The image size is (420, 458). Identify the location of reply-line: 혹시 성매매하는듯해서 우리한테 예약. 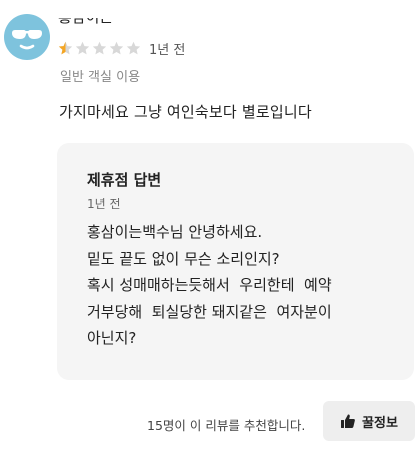
(209, 285).